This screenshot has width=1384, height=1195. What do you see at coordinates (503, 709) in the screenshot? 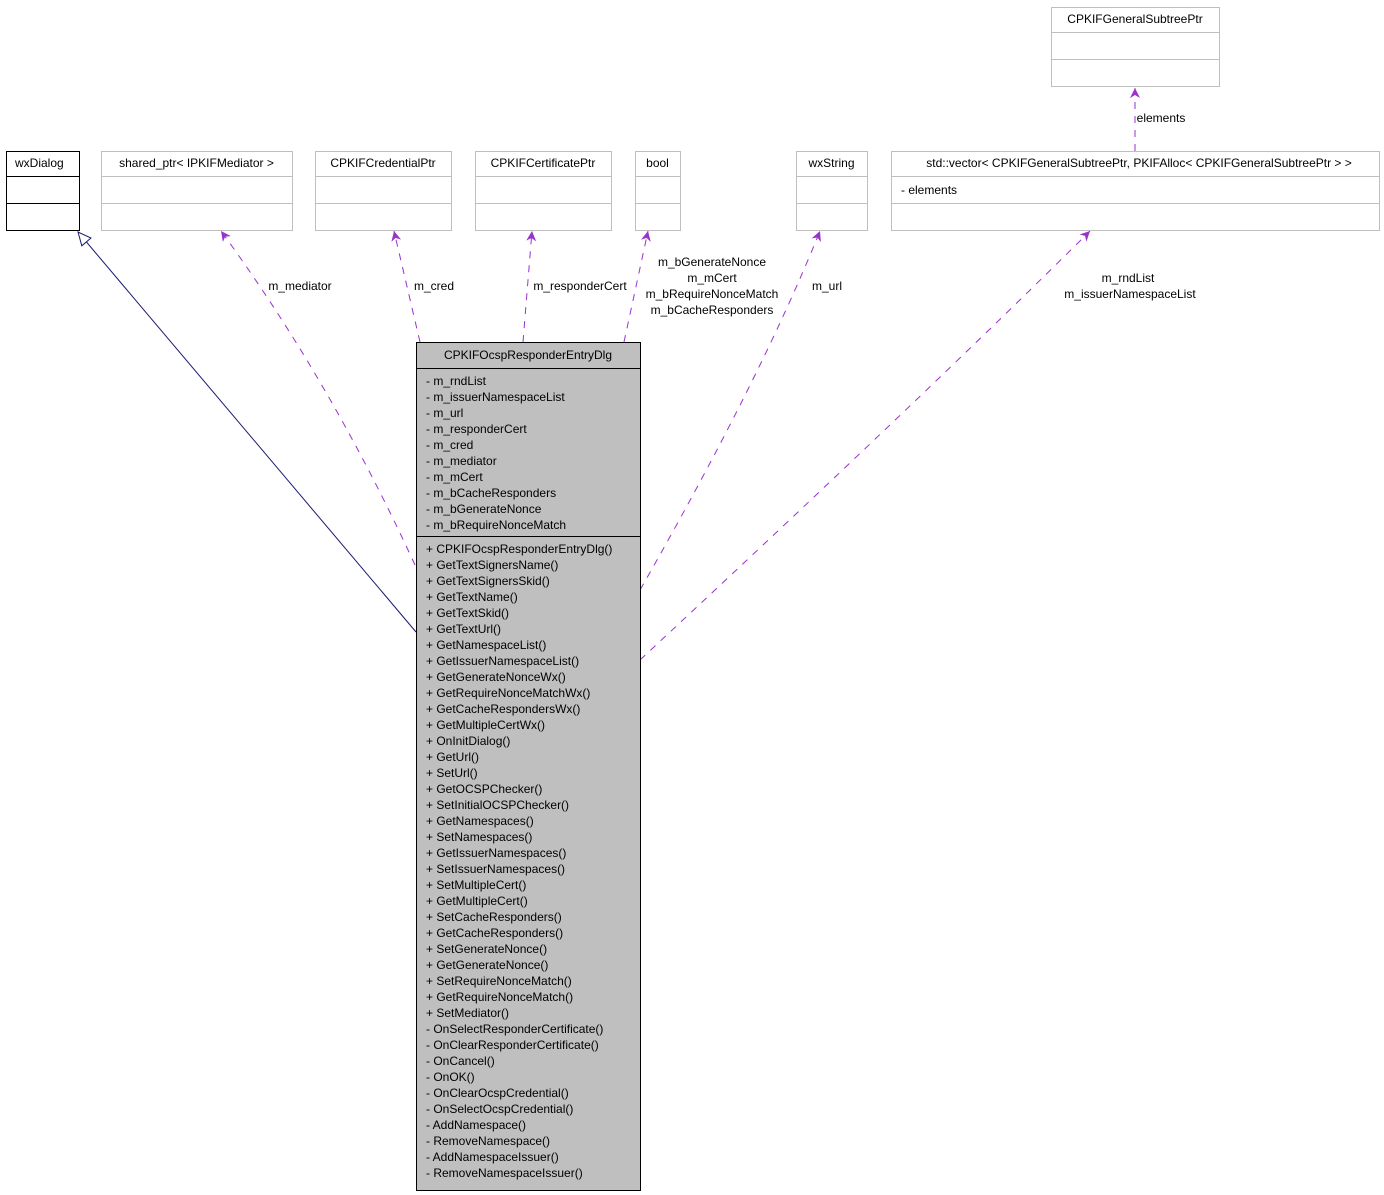
I see `class-method: + GetCacheRespondersWx()` at bounding box center [503, 709].